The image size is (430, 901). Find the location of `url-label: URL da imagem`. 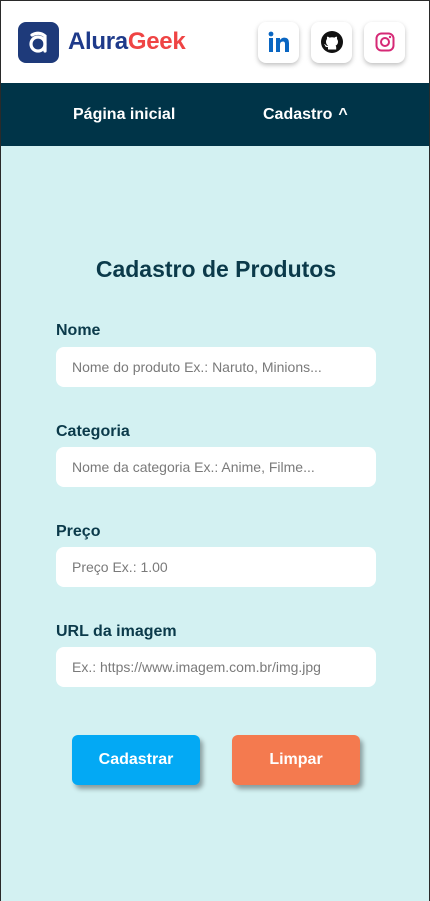

url-label: URL da imagem is located at coordinates (116, 631).